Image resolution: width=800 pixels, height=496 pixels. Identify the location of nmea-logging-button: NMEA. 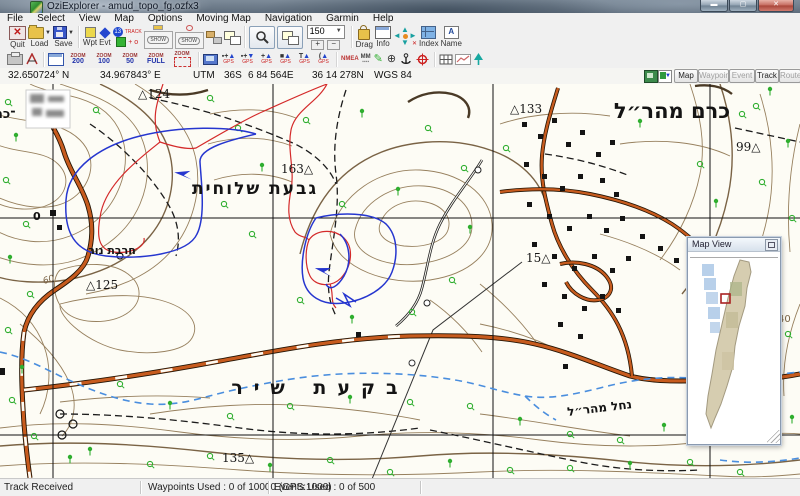
(350, 59).